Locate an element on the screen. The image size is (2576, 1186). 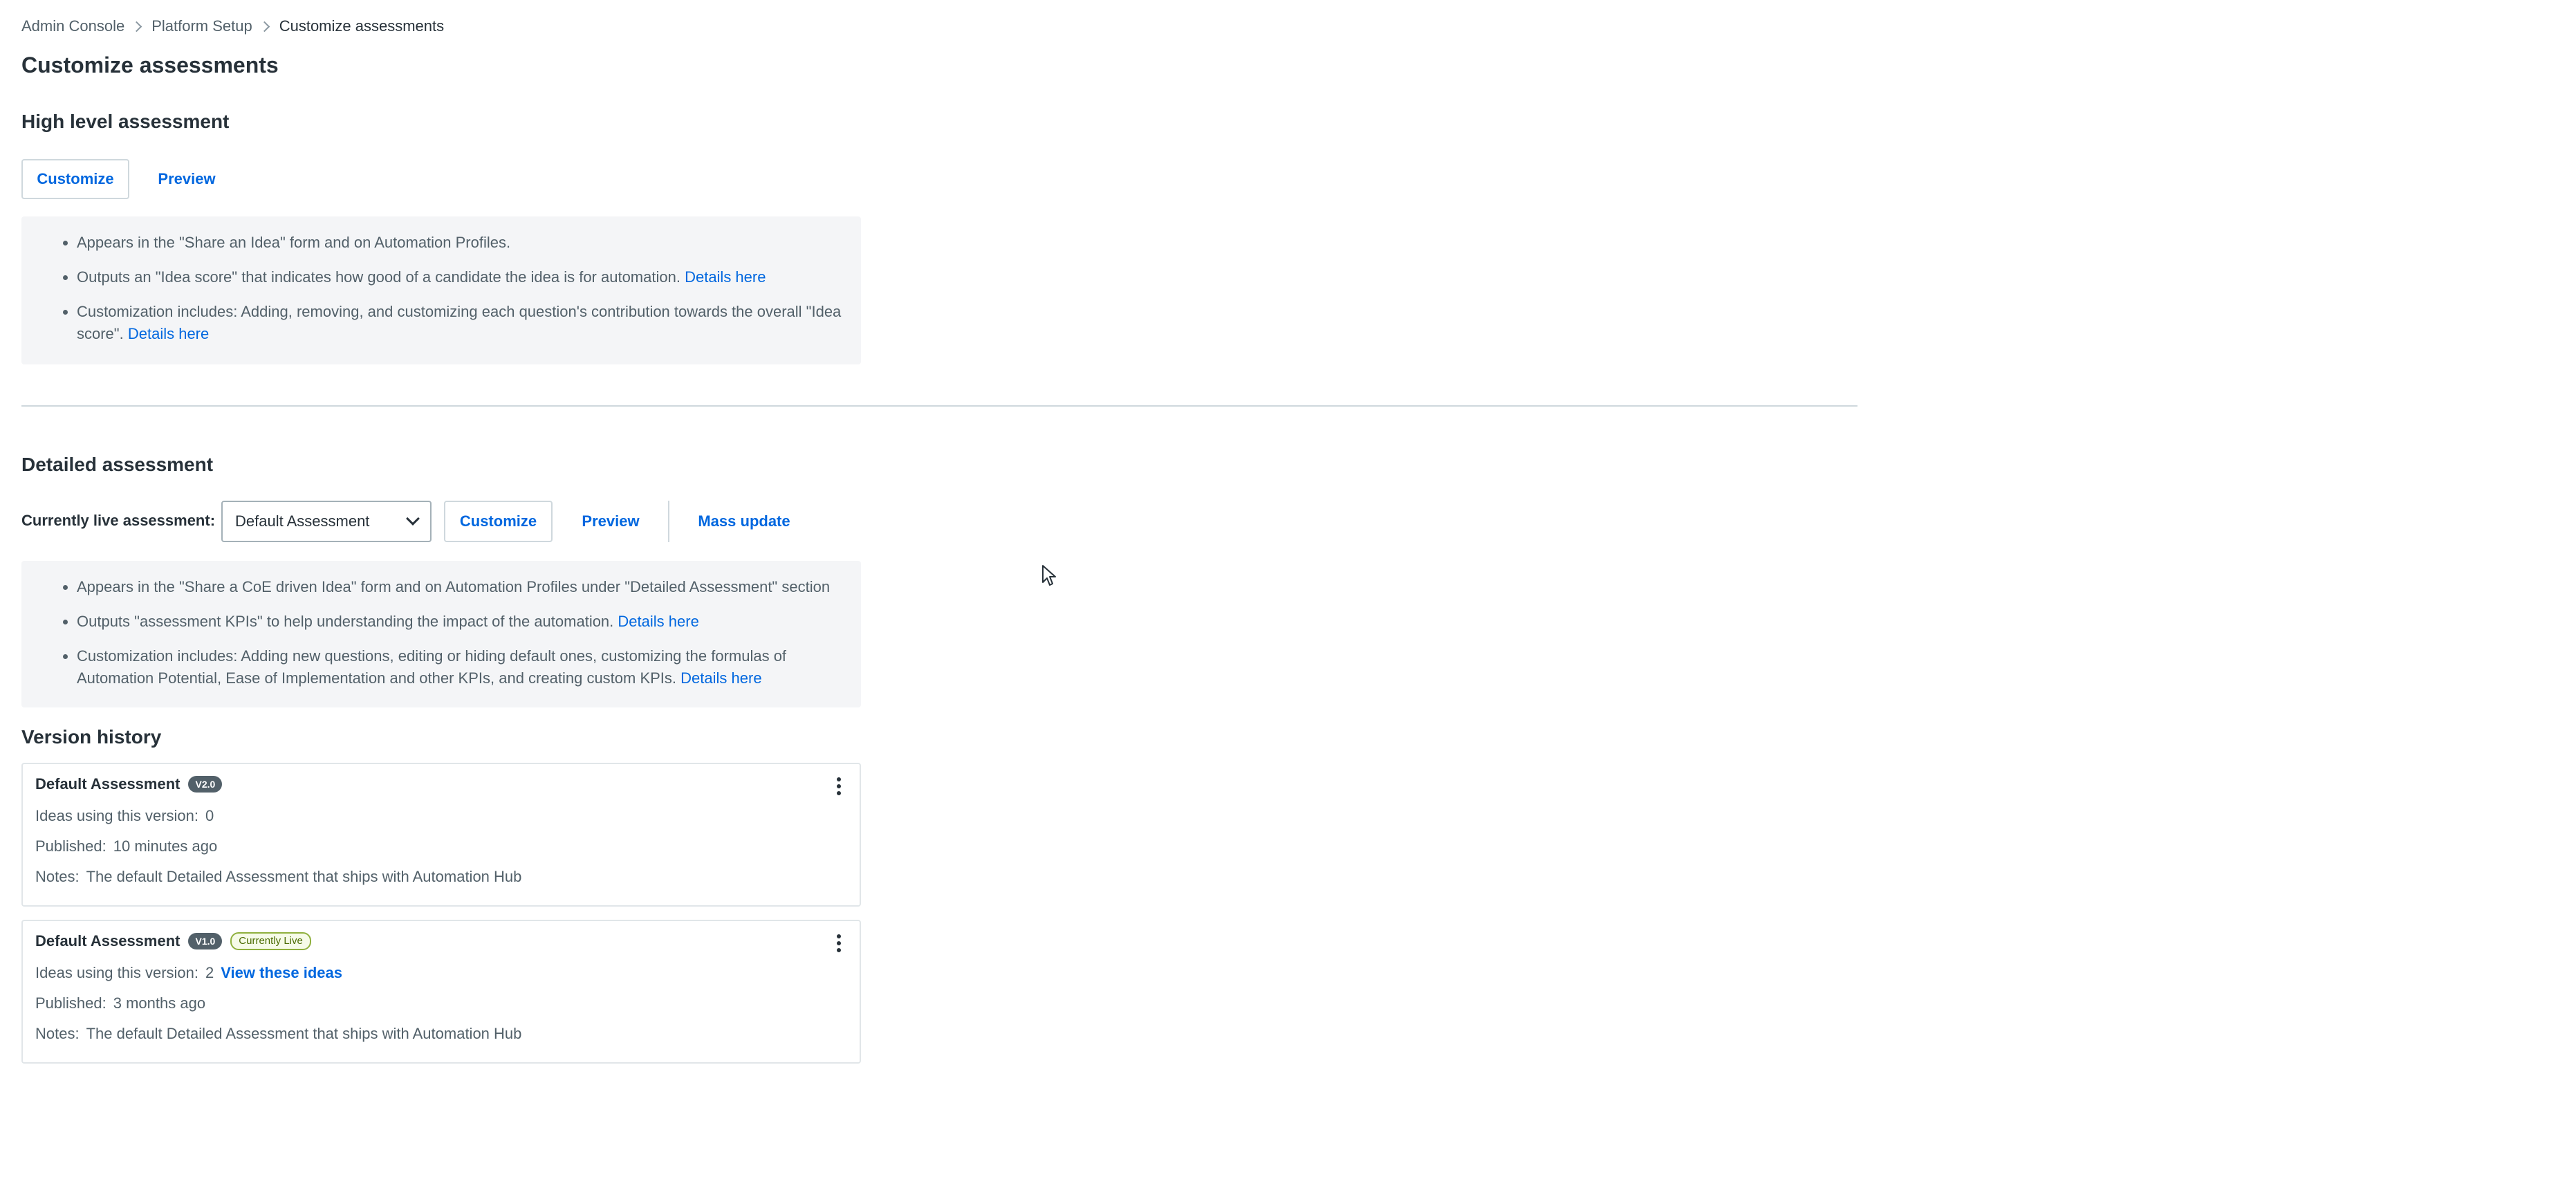
page-title: Customize assessments is located at coordinates (150, 65).